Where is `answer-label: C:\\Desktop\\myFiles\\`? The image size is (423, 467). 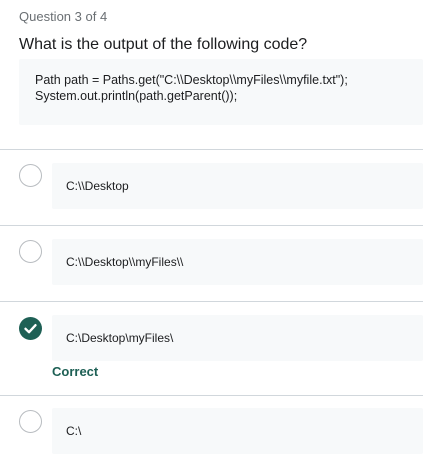 answer-label: C:\\Desktop\\myFiles\\ is located at coordinates (125, 262).